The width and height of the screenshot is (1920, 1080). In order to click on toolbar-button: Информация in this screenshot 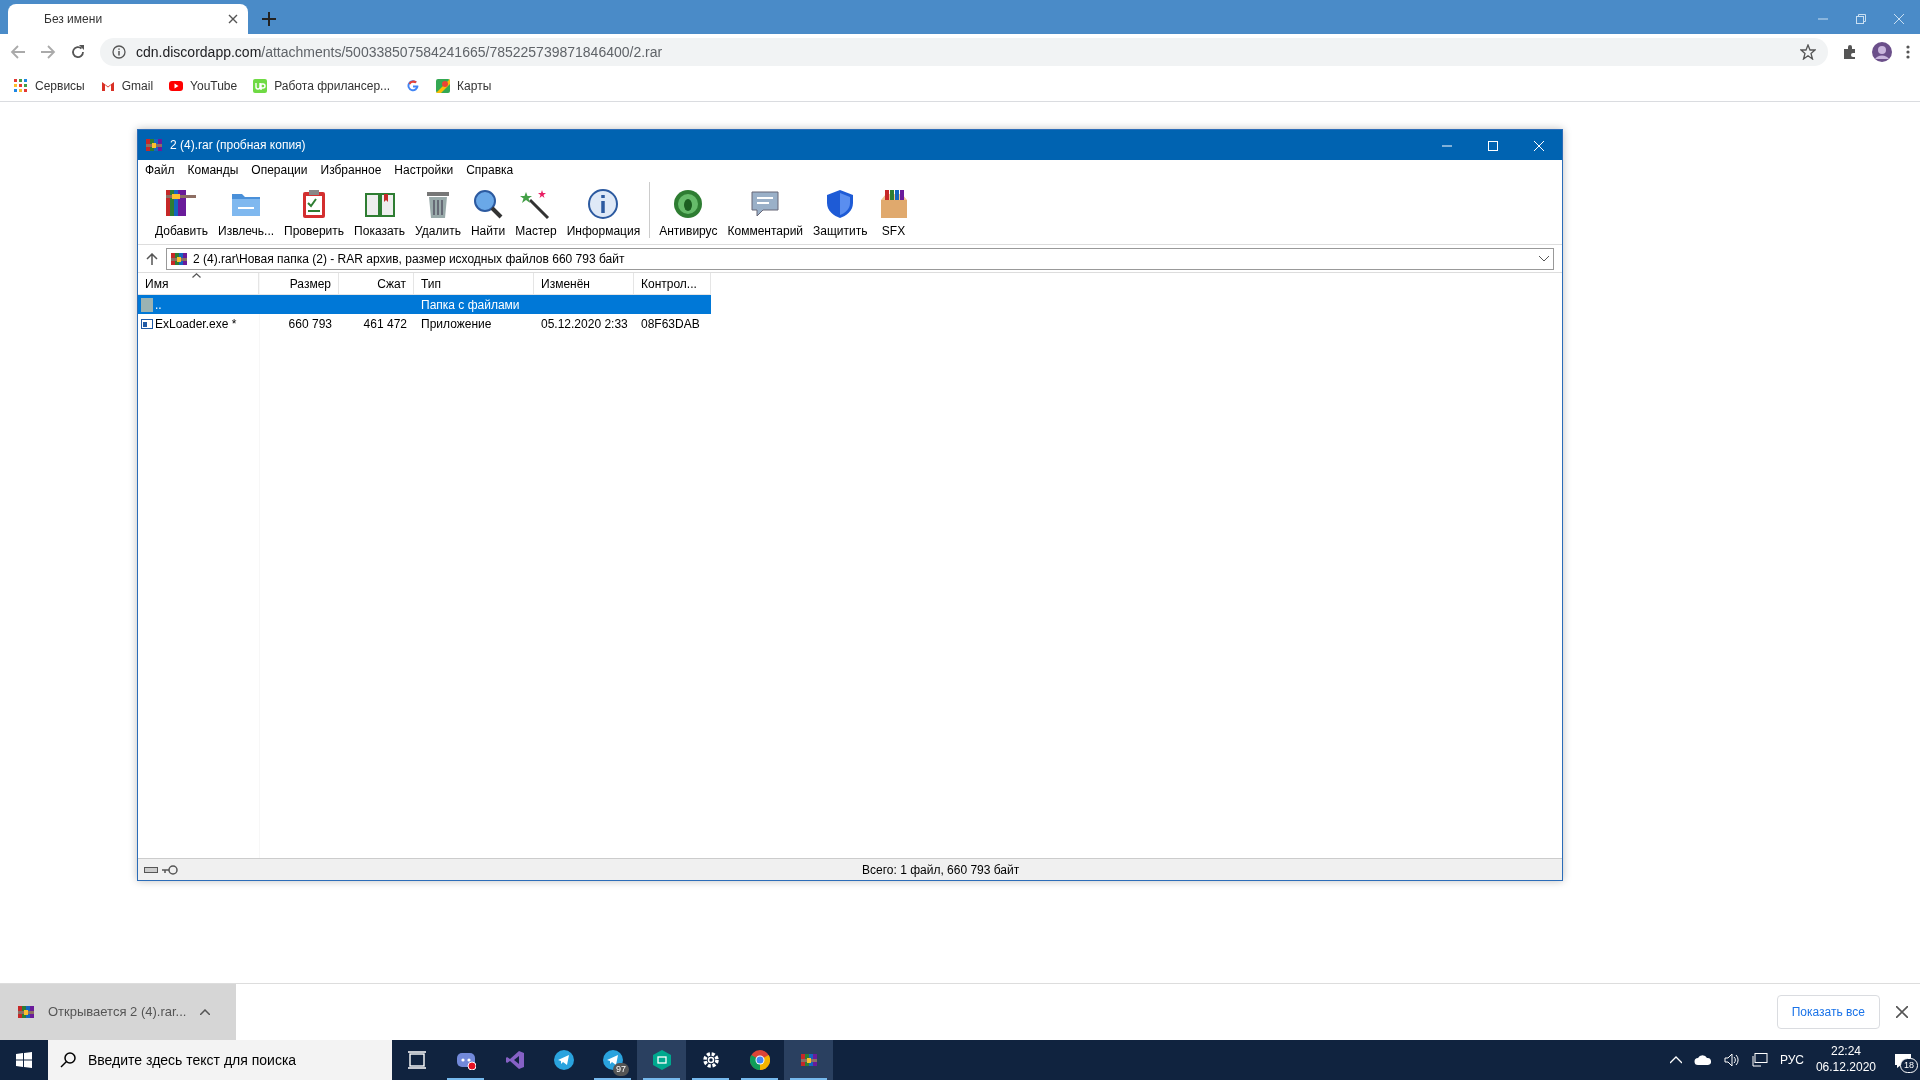, I will do `click(603, 214)`.